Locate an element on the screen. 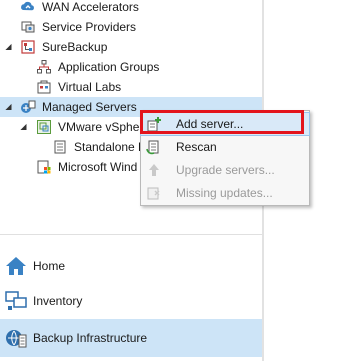 The height and width of the screenshot is (361, 351). tree-item-standalone-hosts: Standalone H is located at coordinates (99, 147).